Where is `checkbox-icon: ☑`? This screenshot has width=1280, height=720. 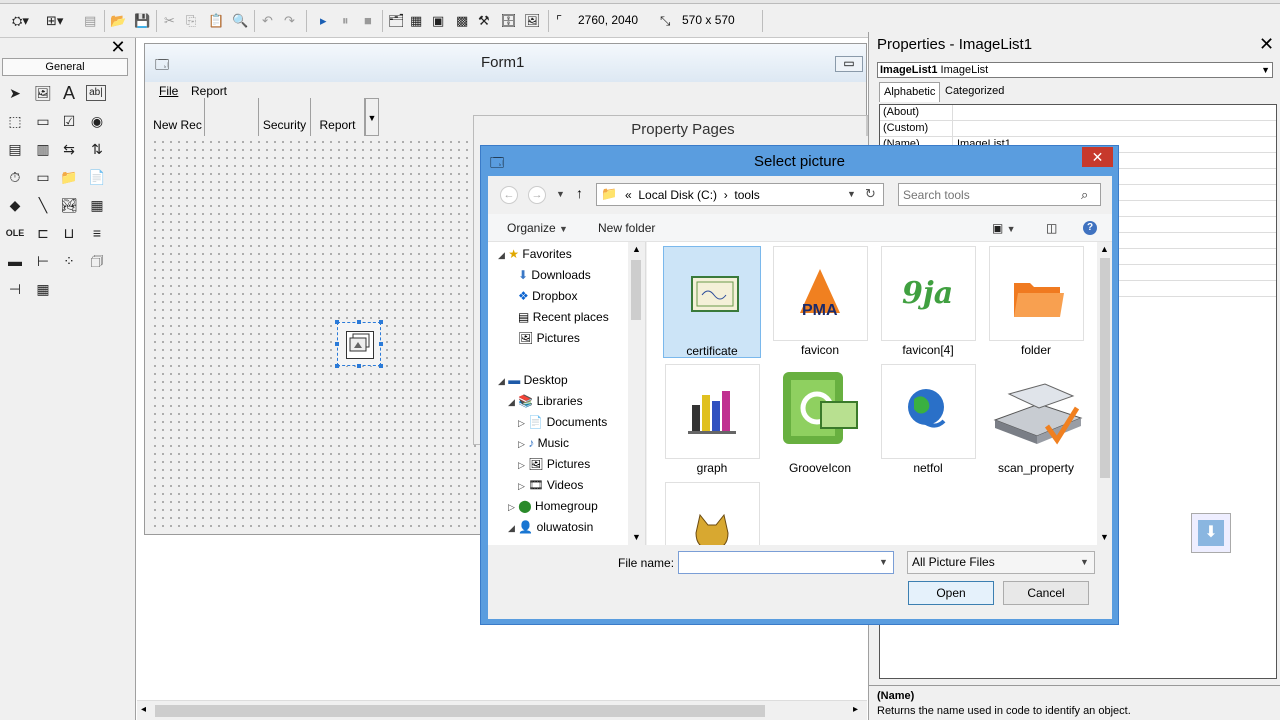 checkbox-icon: ☑ is located at coordinates (69, 121).